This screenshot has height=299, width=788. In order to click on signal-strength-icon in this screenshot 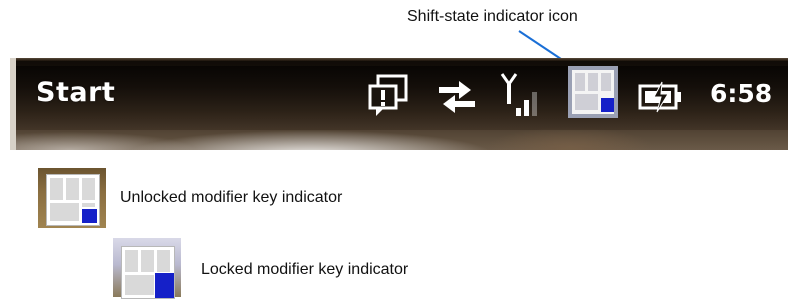, I will do `click(520, 96)`.